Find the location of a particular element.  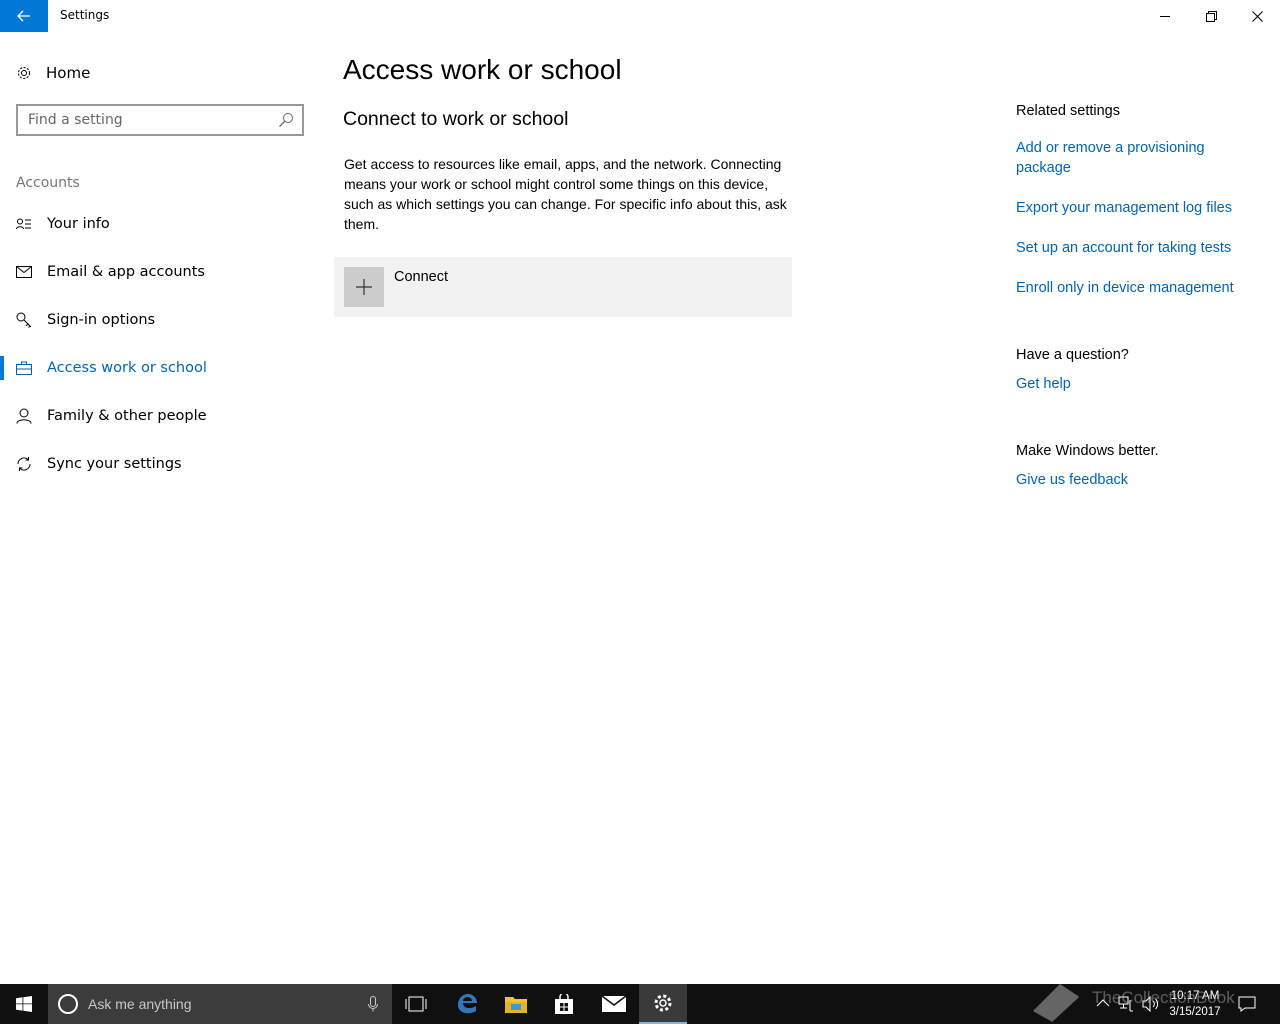

settings-gear-icon is located at coordinates (663, 1003).